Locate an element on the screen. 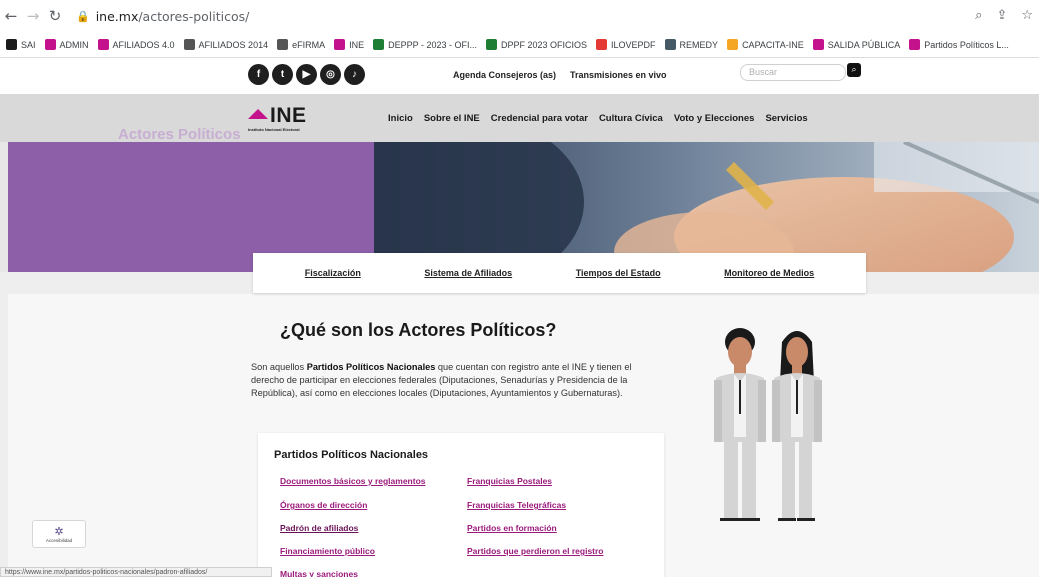 This screenshot has height=577, width=1039. accessibility-button: ✲ Accesibilidad is located at coordinates (59, 534).